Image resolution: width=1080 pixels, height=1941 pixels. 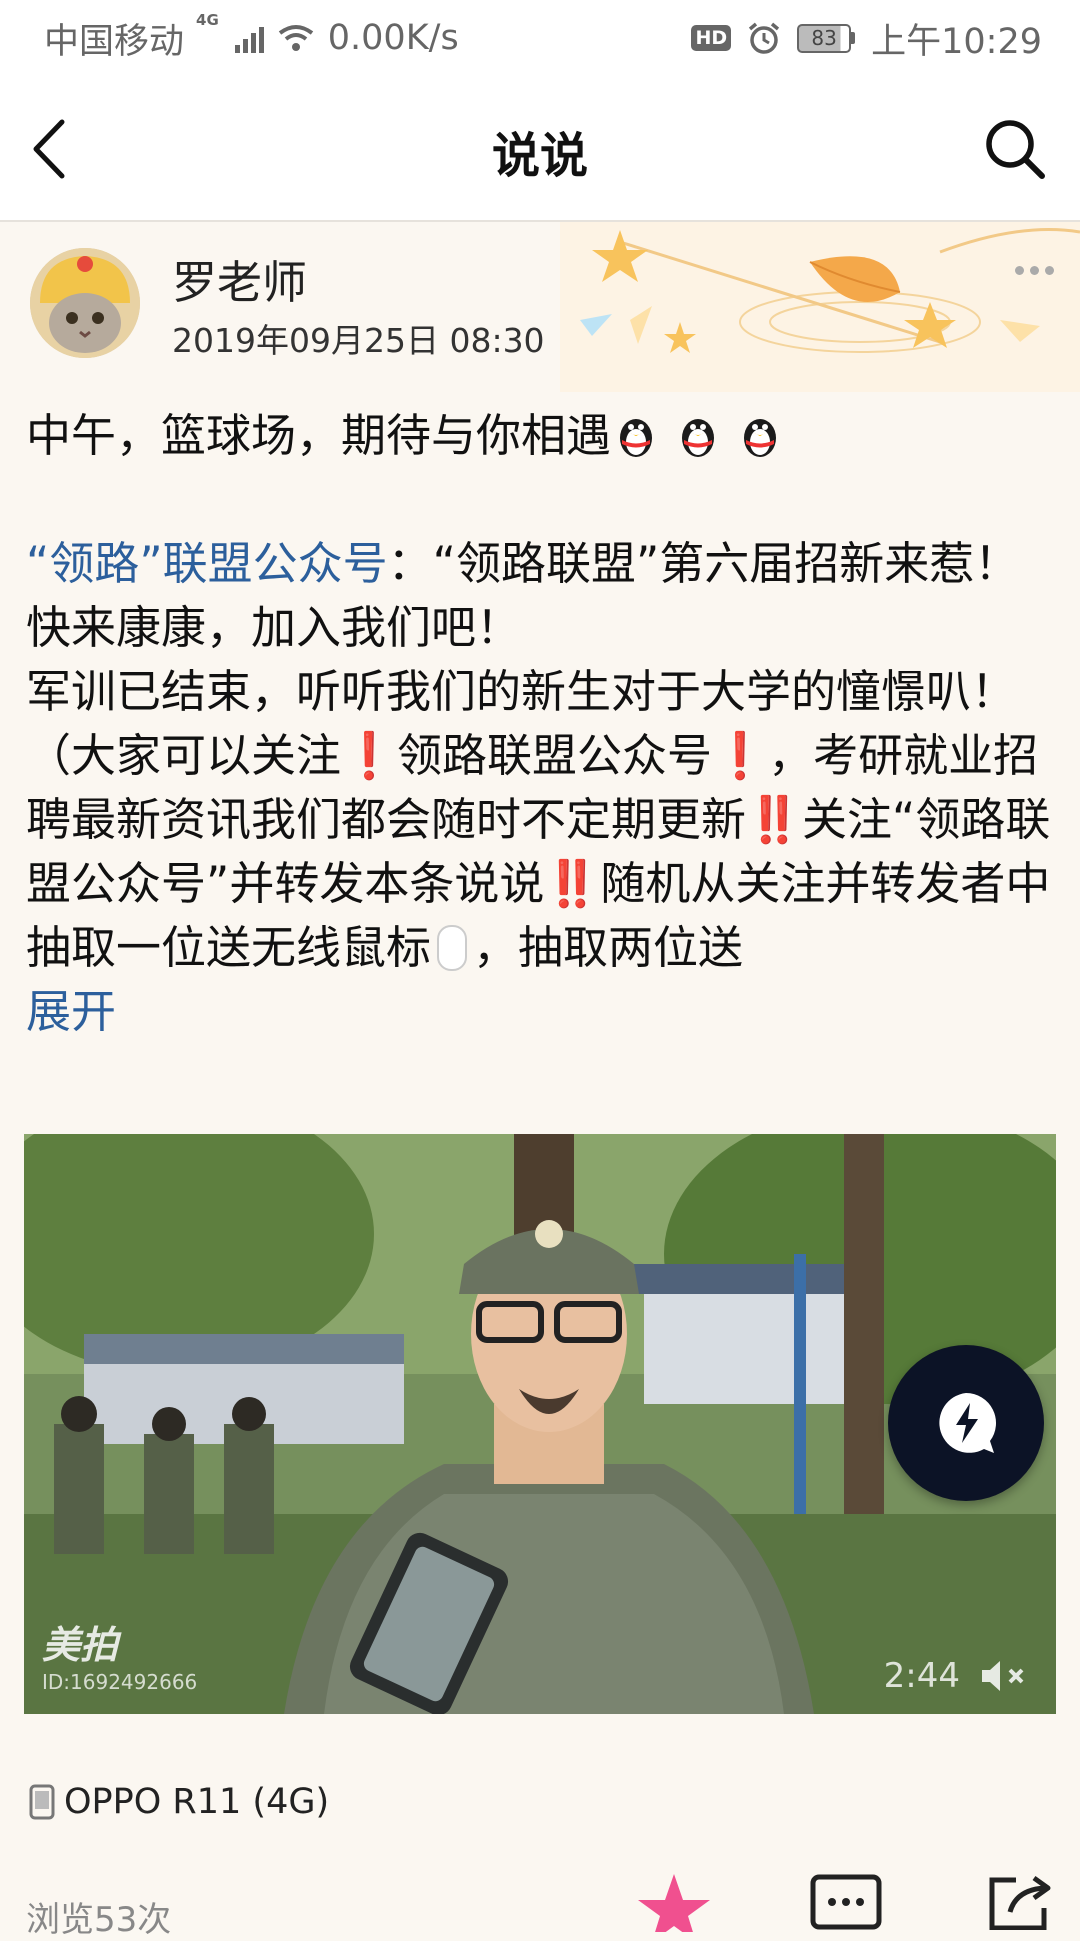 I want to click on post-text-segment: 领路联盟公众号, so click(x=555, y=755).